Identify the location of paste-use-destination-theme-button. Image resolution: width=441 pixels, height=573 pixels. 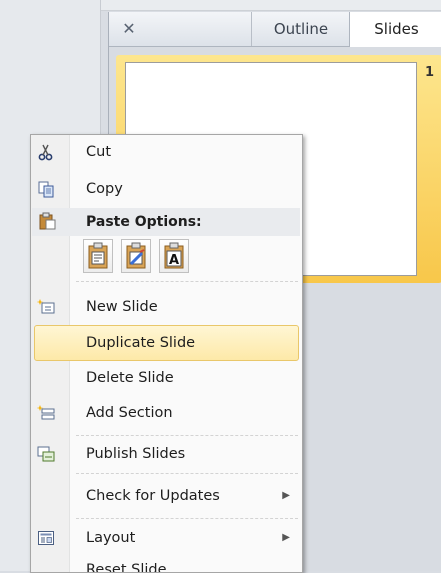
(98, 256).